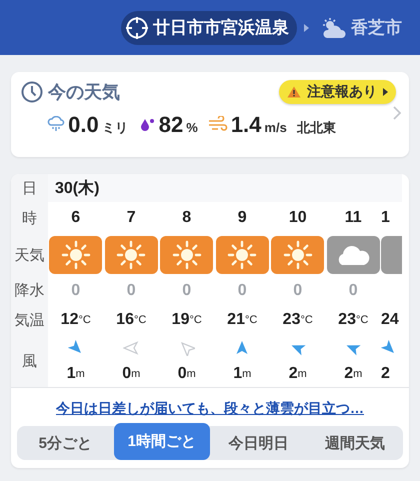 Image resolution: width=420 pixels, height=481 pixels. I want to click on row-label: 気温, so click(29, 320).